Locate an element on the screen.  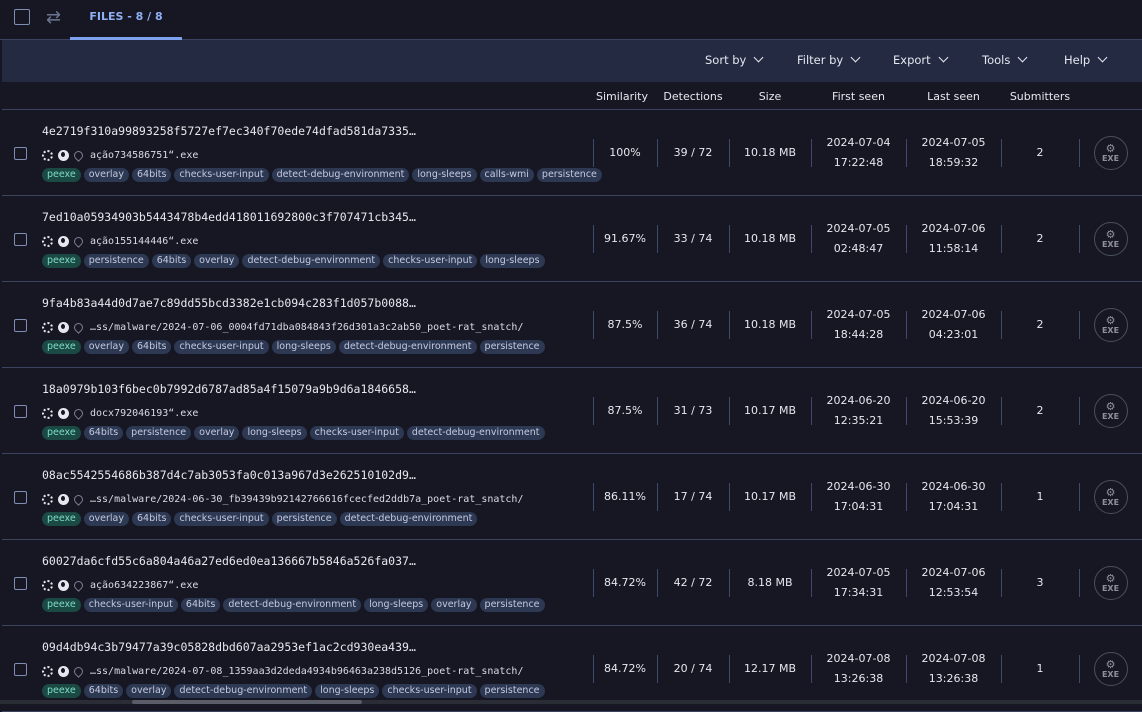
detections-value-part: 39 / 72 is located at coordinates (693, 152).